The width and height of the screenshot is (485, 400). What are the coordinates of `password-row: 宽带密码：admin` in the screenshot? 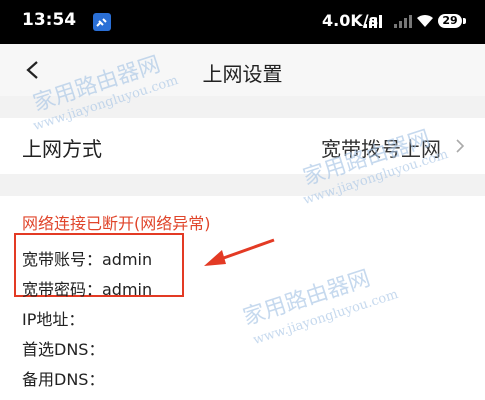 It's located at (87, 289).